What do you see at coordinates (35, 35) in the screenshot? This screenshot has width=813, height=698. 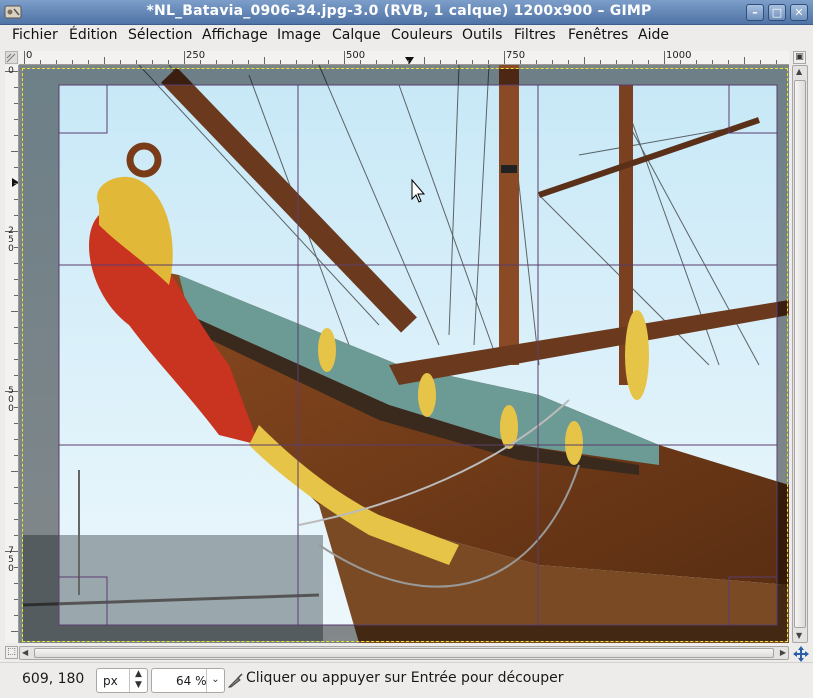 I see `menu-fichier: Fichier` at bounding box center [35, 35].